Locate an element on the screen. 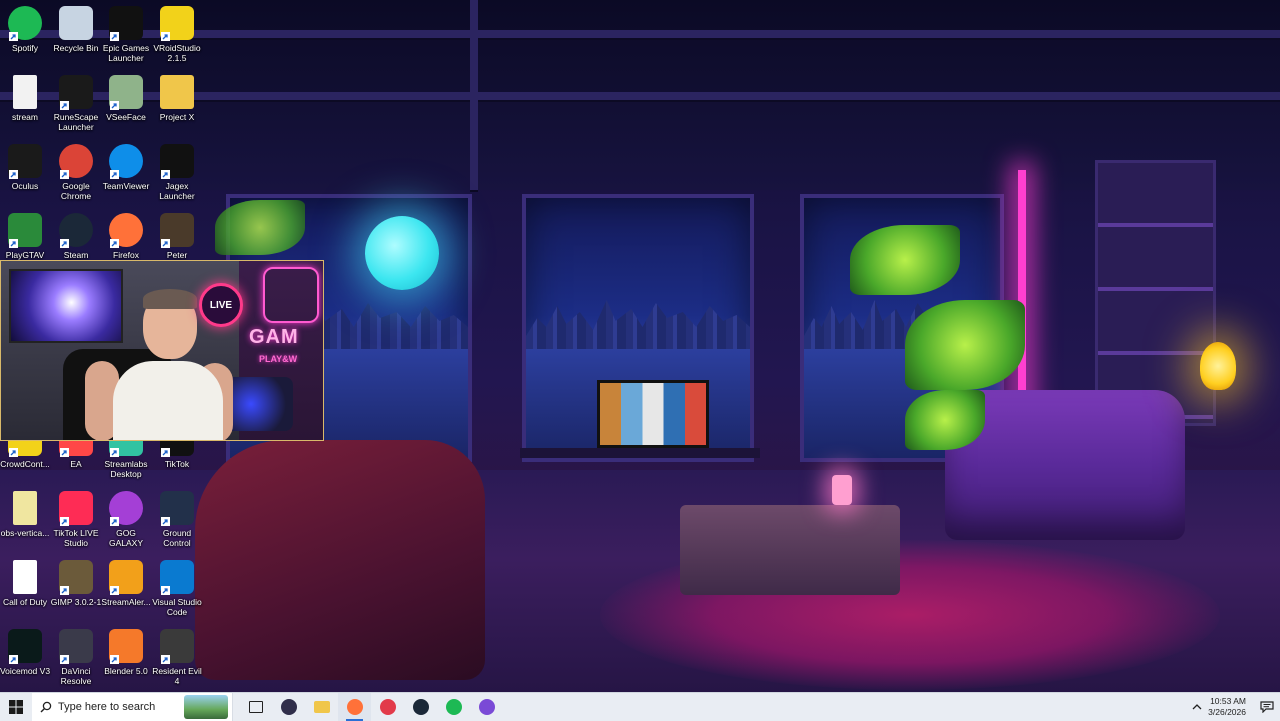  spotify-icon is located at coordinates (453, 707).